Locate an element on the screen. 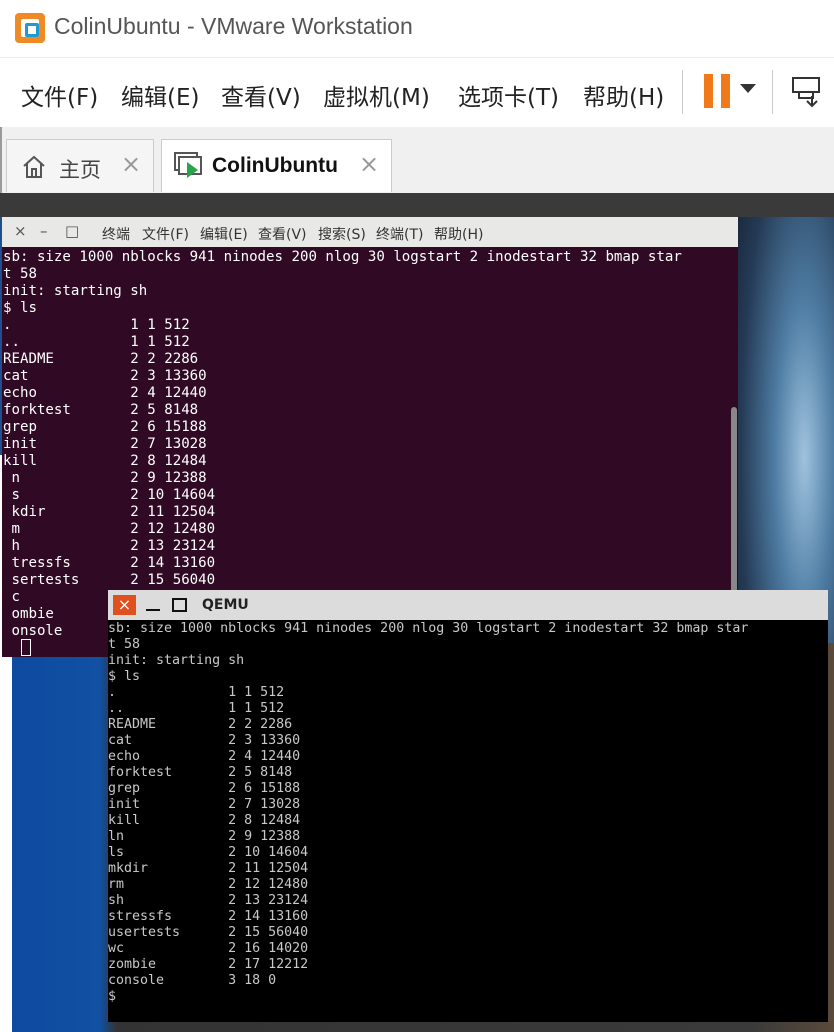 This screenshot has height=1032, width=834. terminal-line: .. 1 1 512 is located at coordinates (96, 342).